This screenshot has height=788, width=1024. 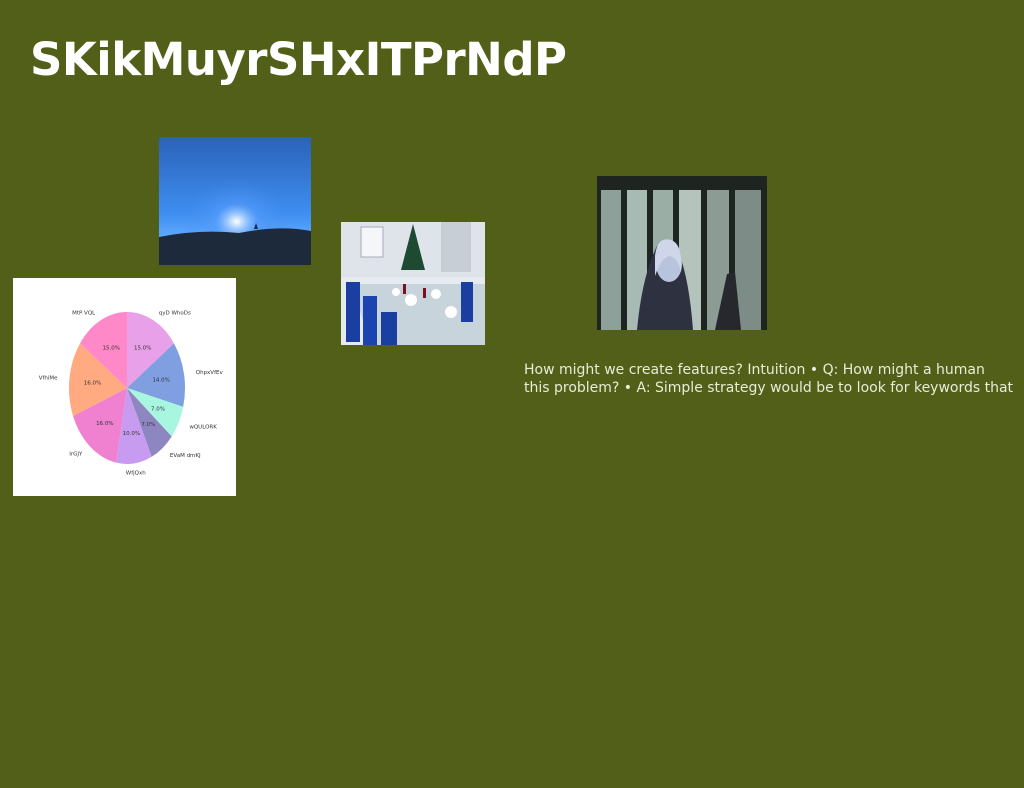 I want to click on pie-category-label: VfhiMe, so click(x=48, y=378).